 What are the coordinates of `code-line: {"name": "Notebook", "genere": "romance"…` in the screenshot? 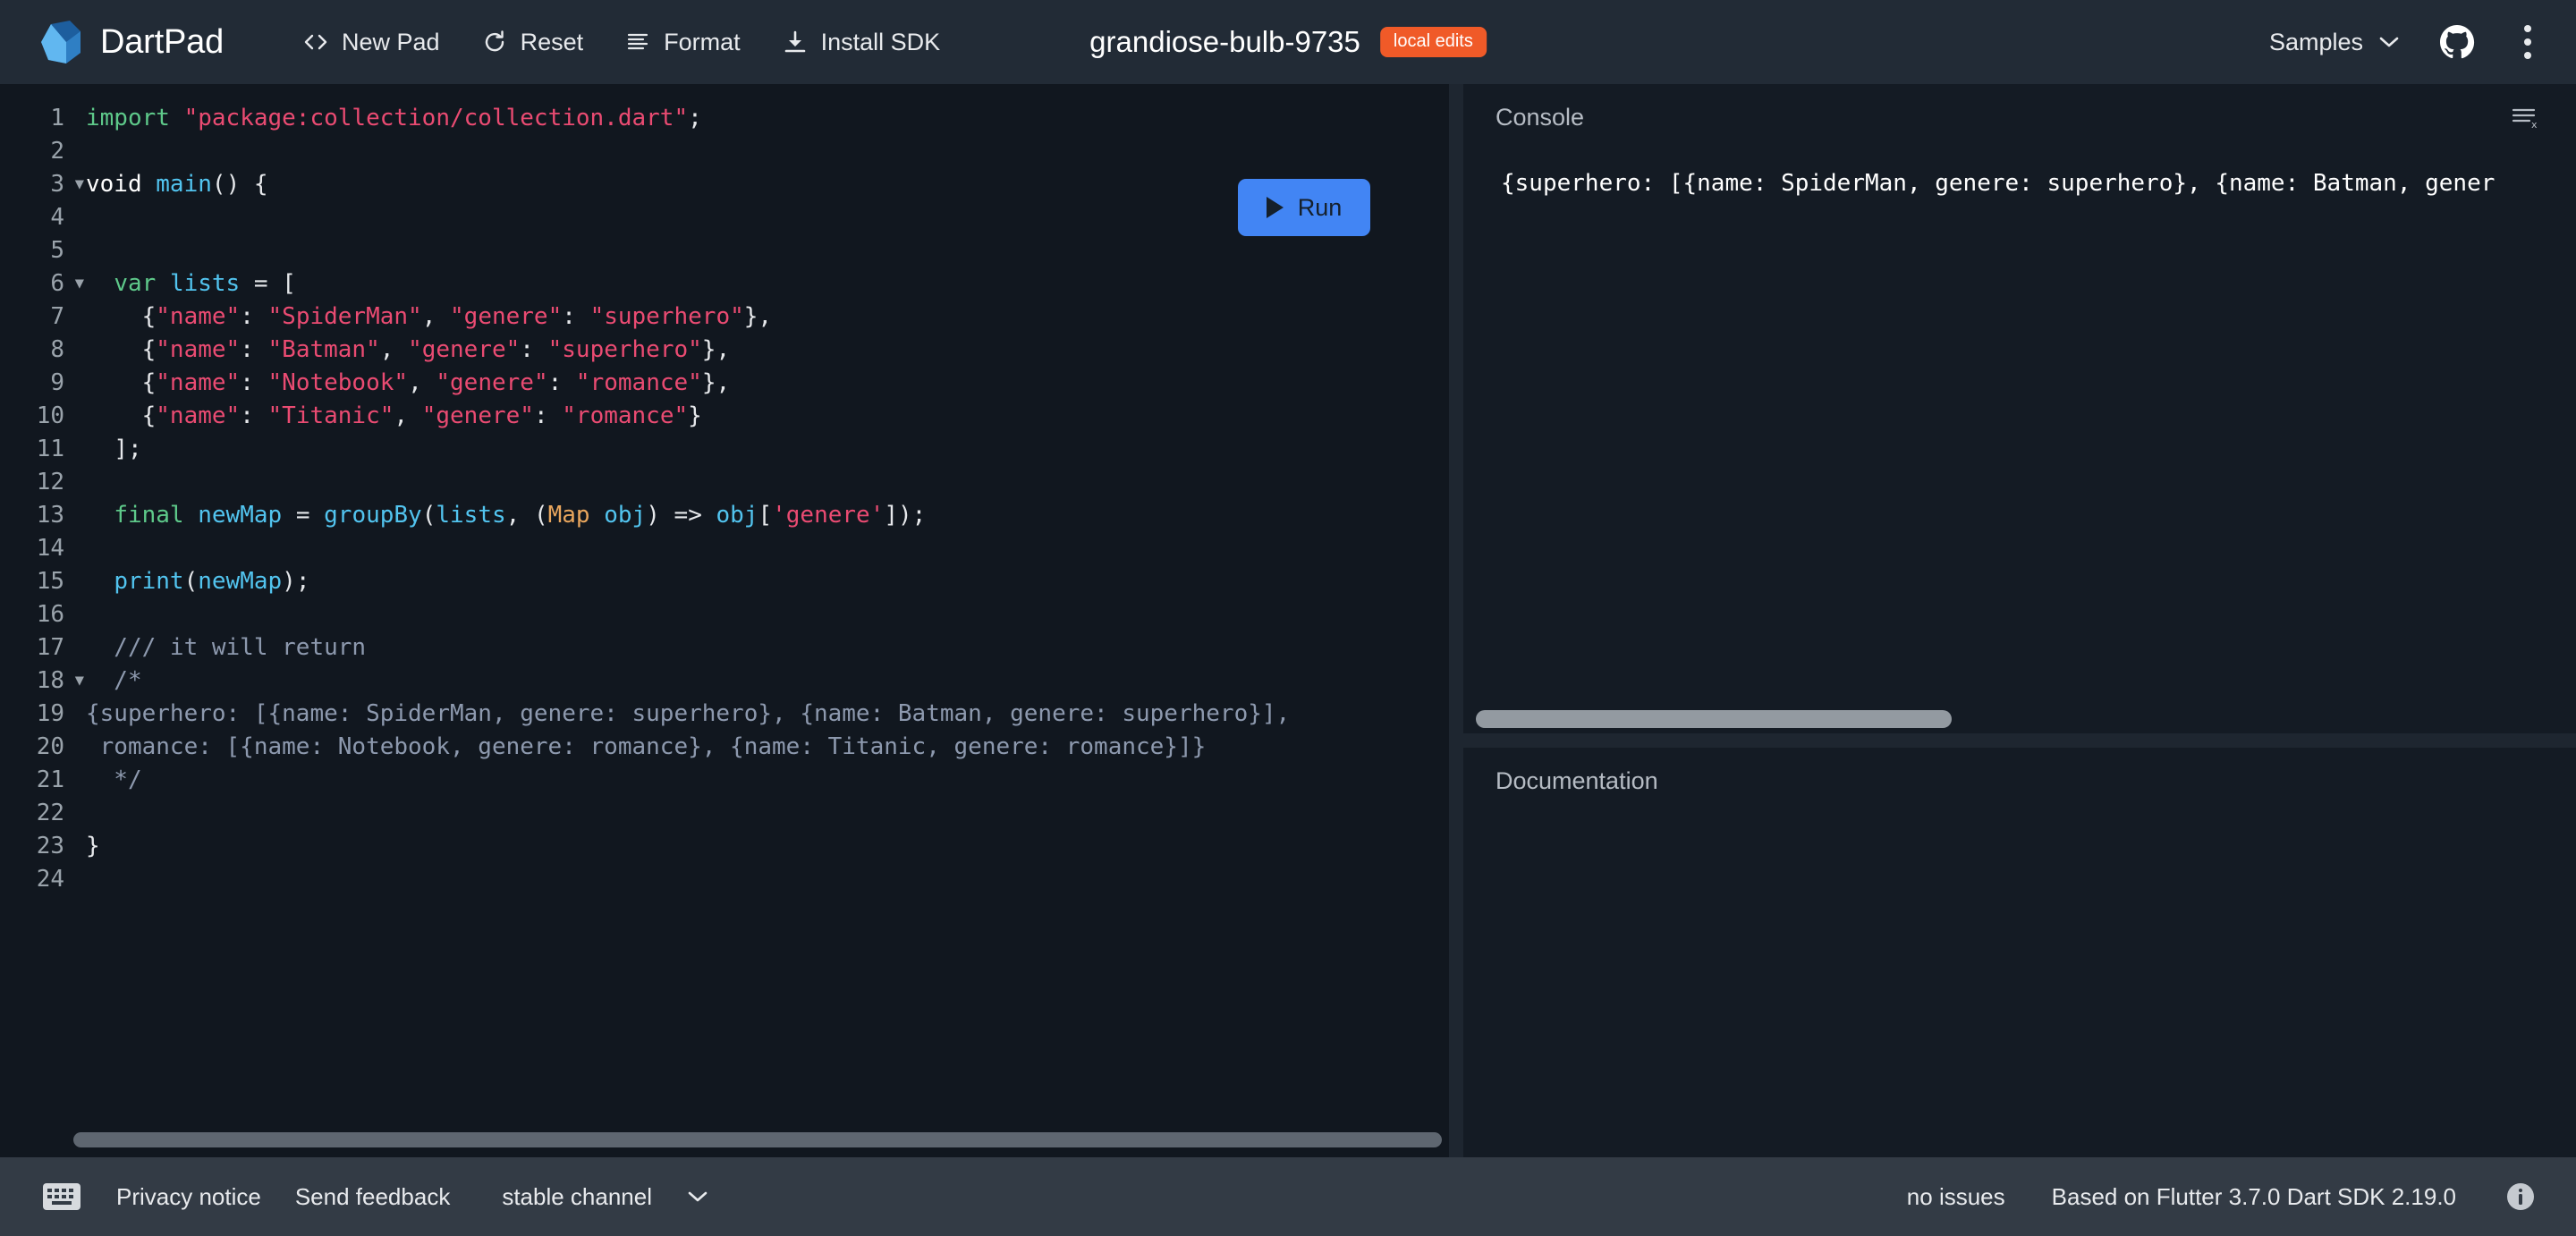 It's located at (767, 383).